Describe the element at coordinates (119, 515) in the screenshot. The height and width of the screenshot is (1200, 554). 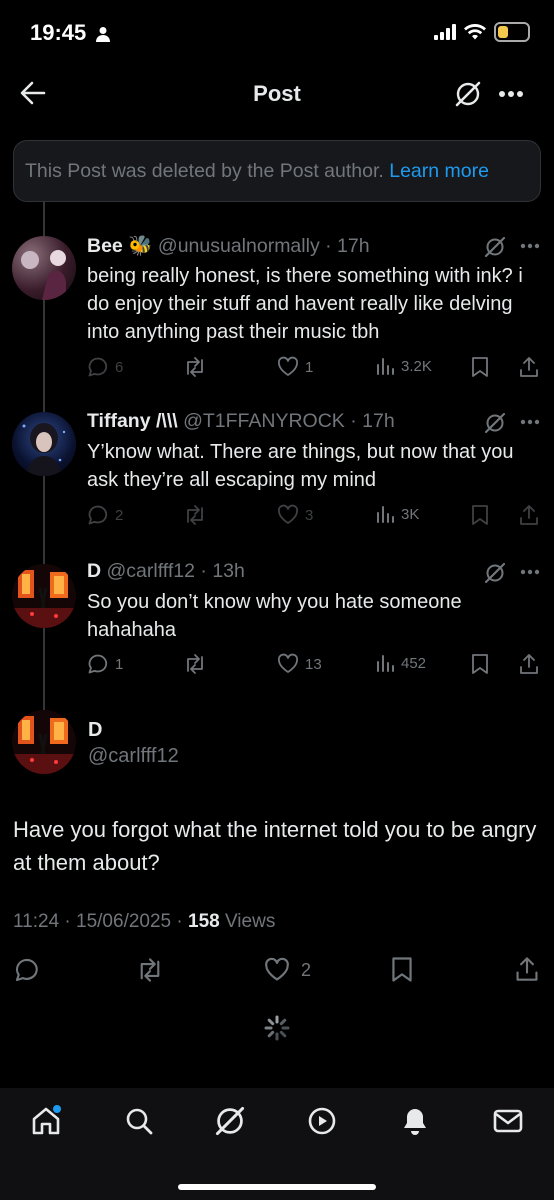
I see `reply-count: 2` at that location.